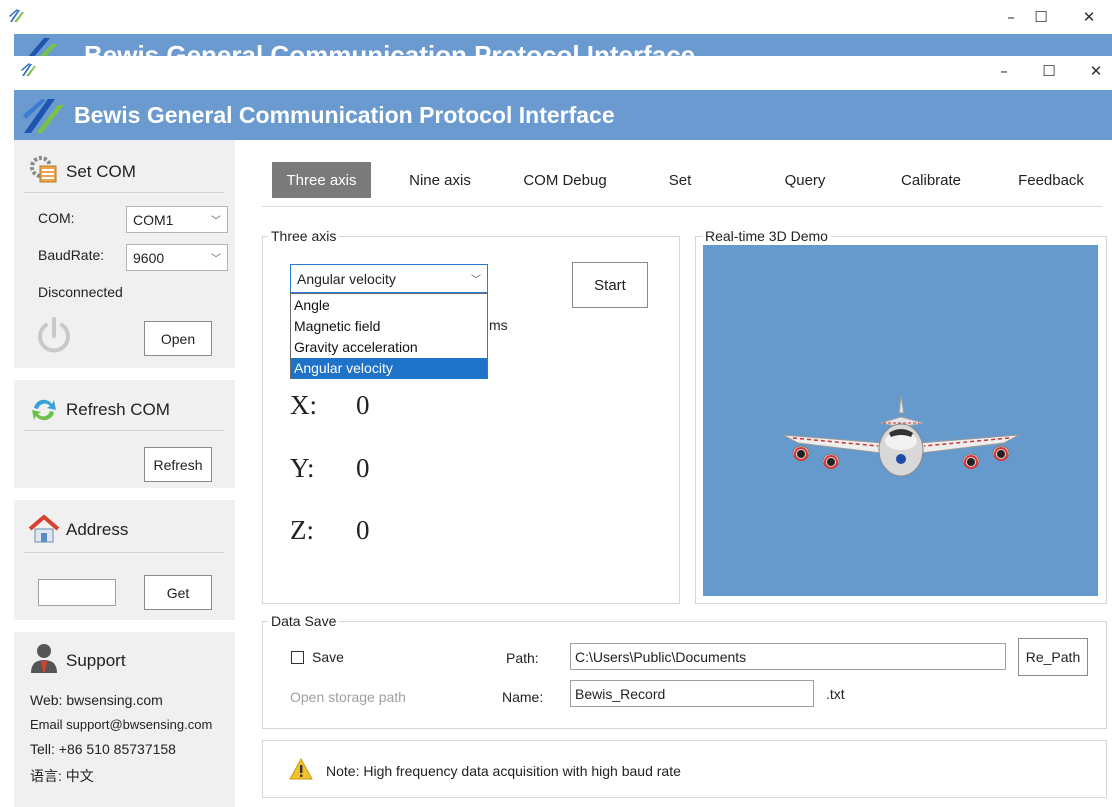 The image size is (1112, 807). Describe the element at coordinates (124, 434) in the screenshot. I see `refresh-com-panel: Refresh COM Refresh` at that location.